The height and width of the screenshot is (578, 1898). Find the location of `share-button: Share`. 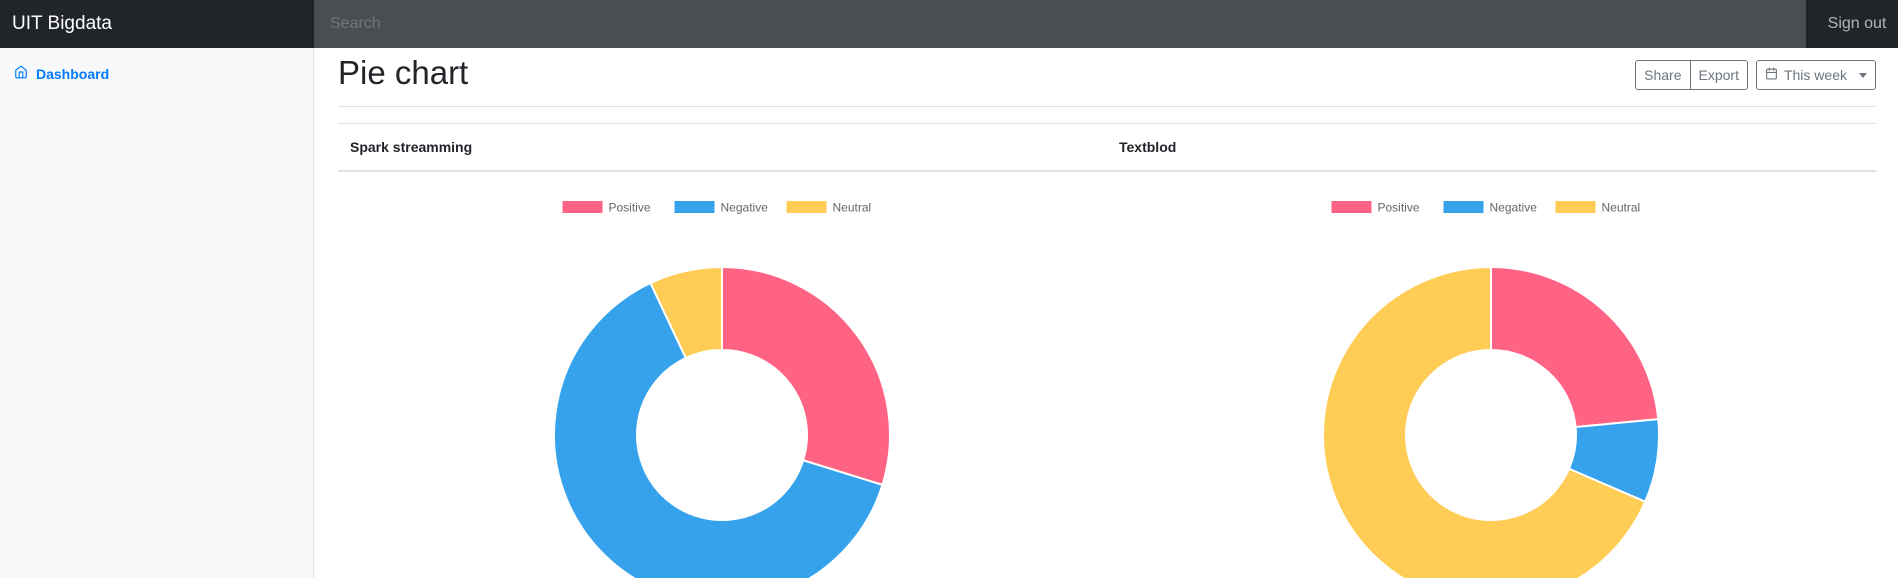

share-button: Share is located at coordinates (1663, 75).